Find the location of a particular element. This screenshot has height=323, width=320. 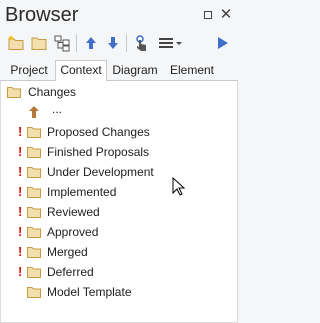

open-folder-icon is located at coordinates (39, 43).